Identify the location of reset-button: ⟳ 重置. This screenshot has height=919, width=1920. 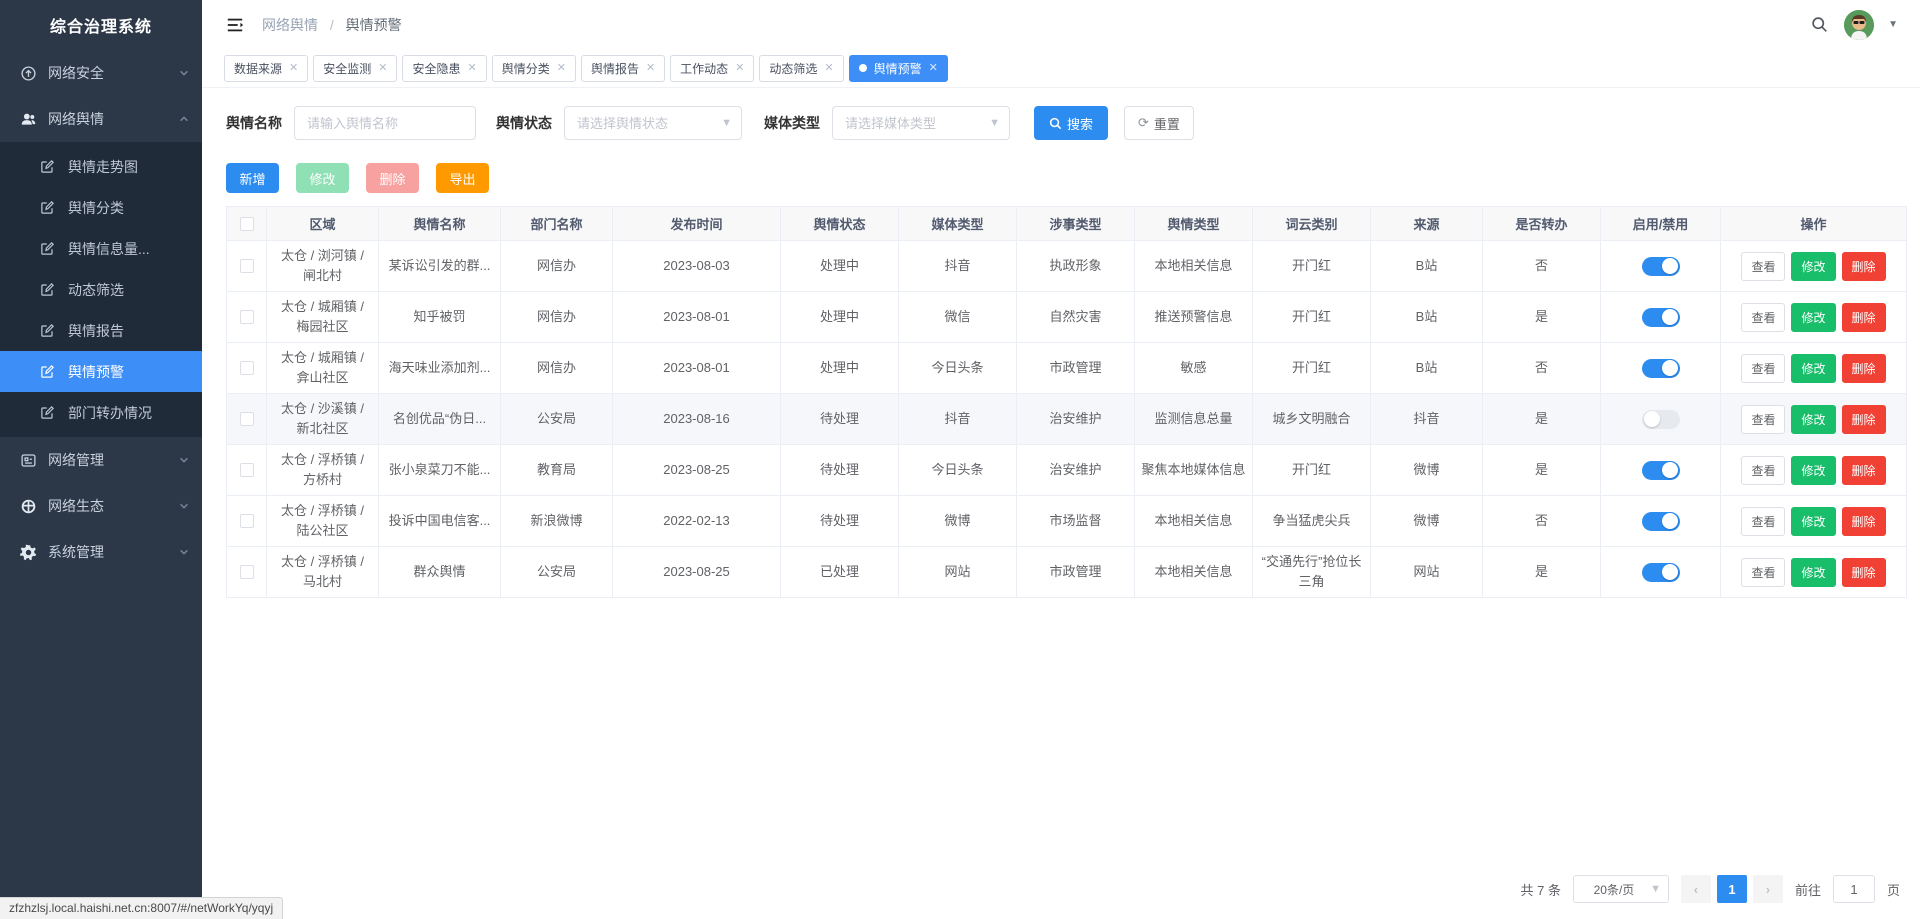
(1159, 123).